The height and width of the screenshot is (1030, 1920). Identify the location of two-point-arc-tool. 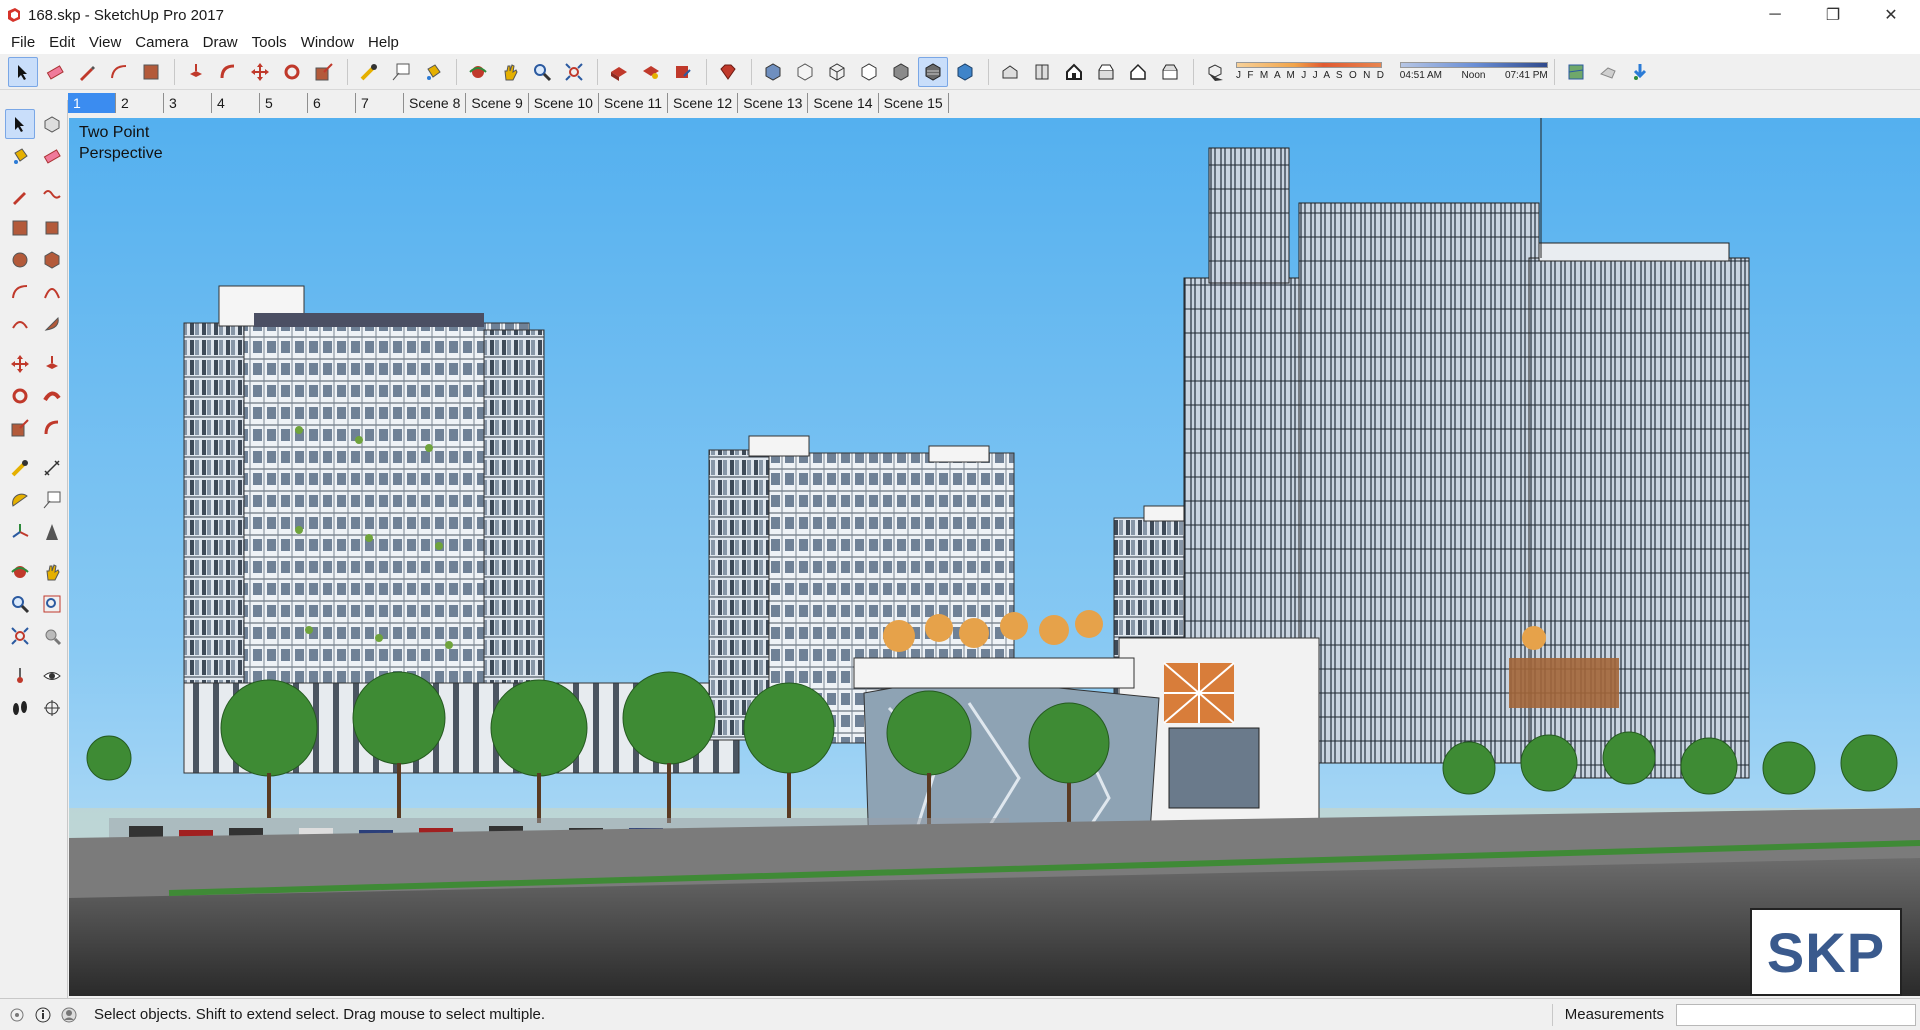
(52, 292).